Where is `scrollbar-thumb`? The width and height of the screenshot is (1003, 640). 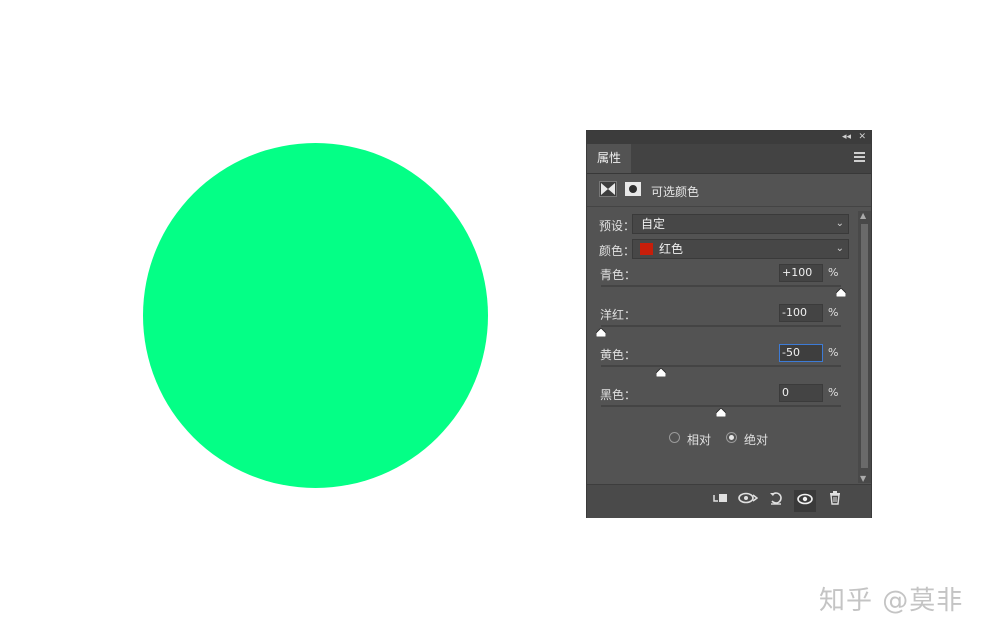 scrollbar-thumb is located at coordinates (864, 346).